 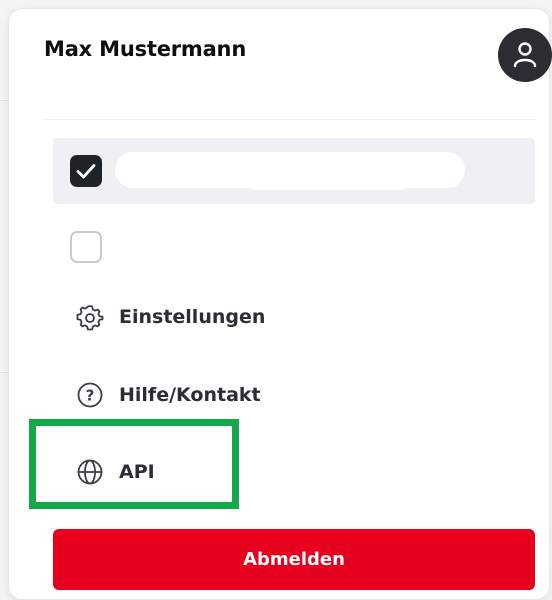 What do you see at coordinates (294, 247) in the screenshot?
I see `account-item-unselected` at bounding box center [294, 247].